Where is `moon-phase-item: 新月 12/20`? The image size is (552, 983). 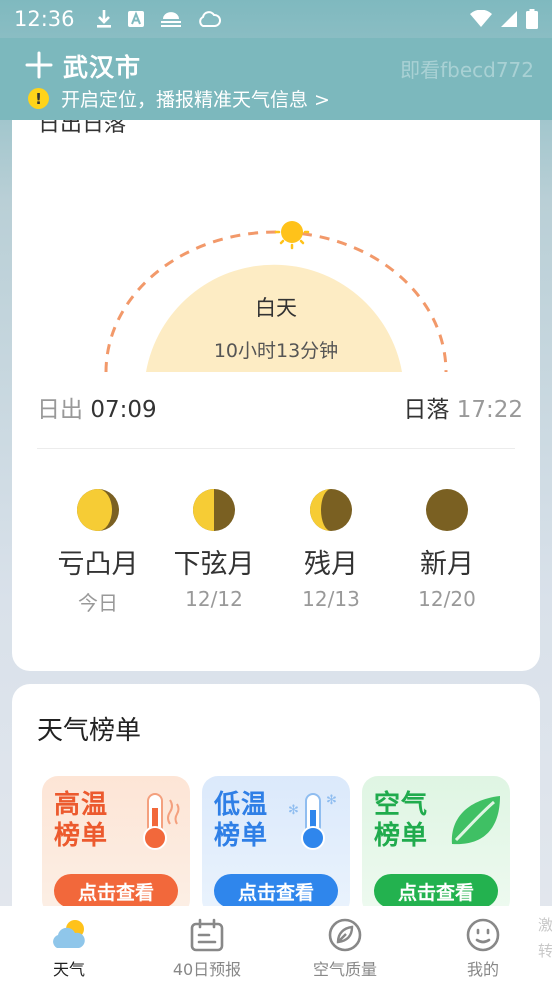 moon-phase-item: 新月 12/20 is located at coordinates (447, 549).